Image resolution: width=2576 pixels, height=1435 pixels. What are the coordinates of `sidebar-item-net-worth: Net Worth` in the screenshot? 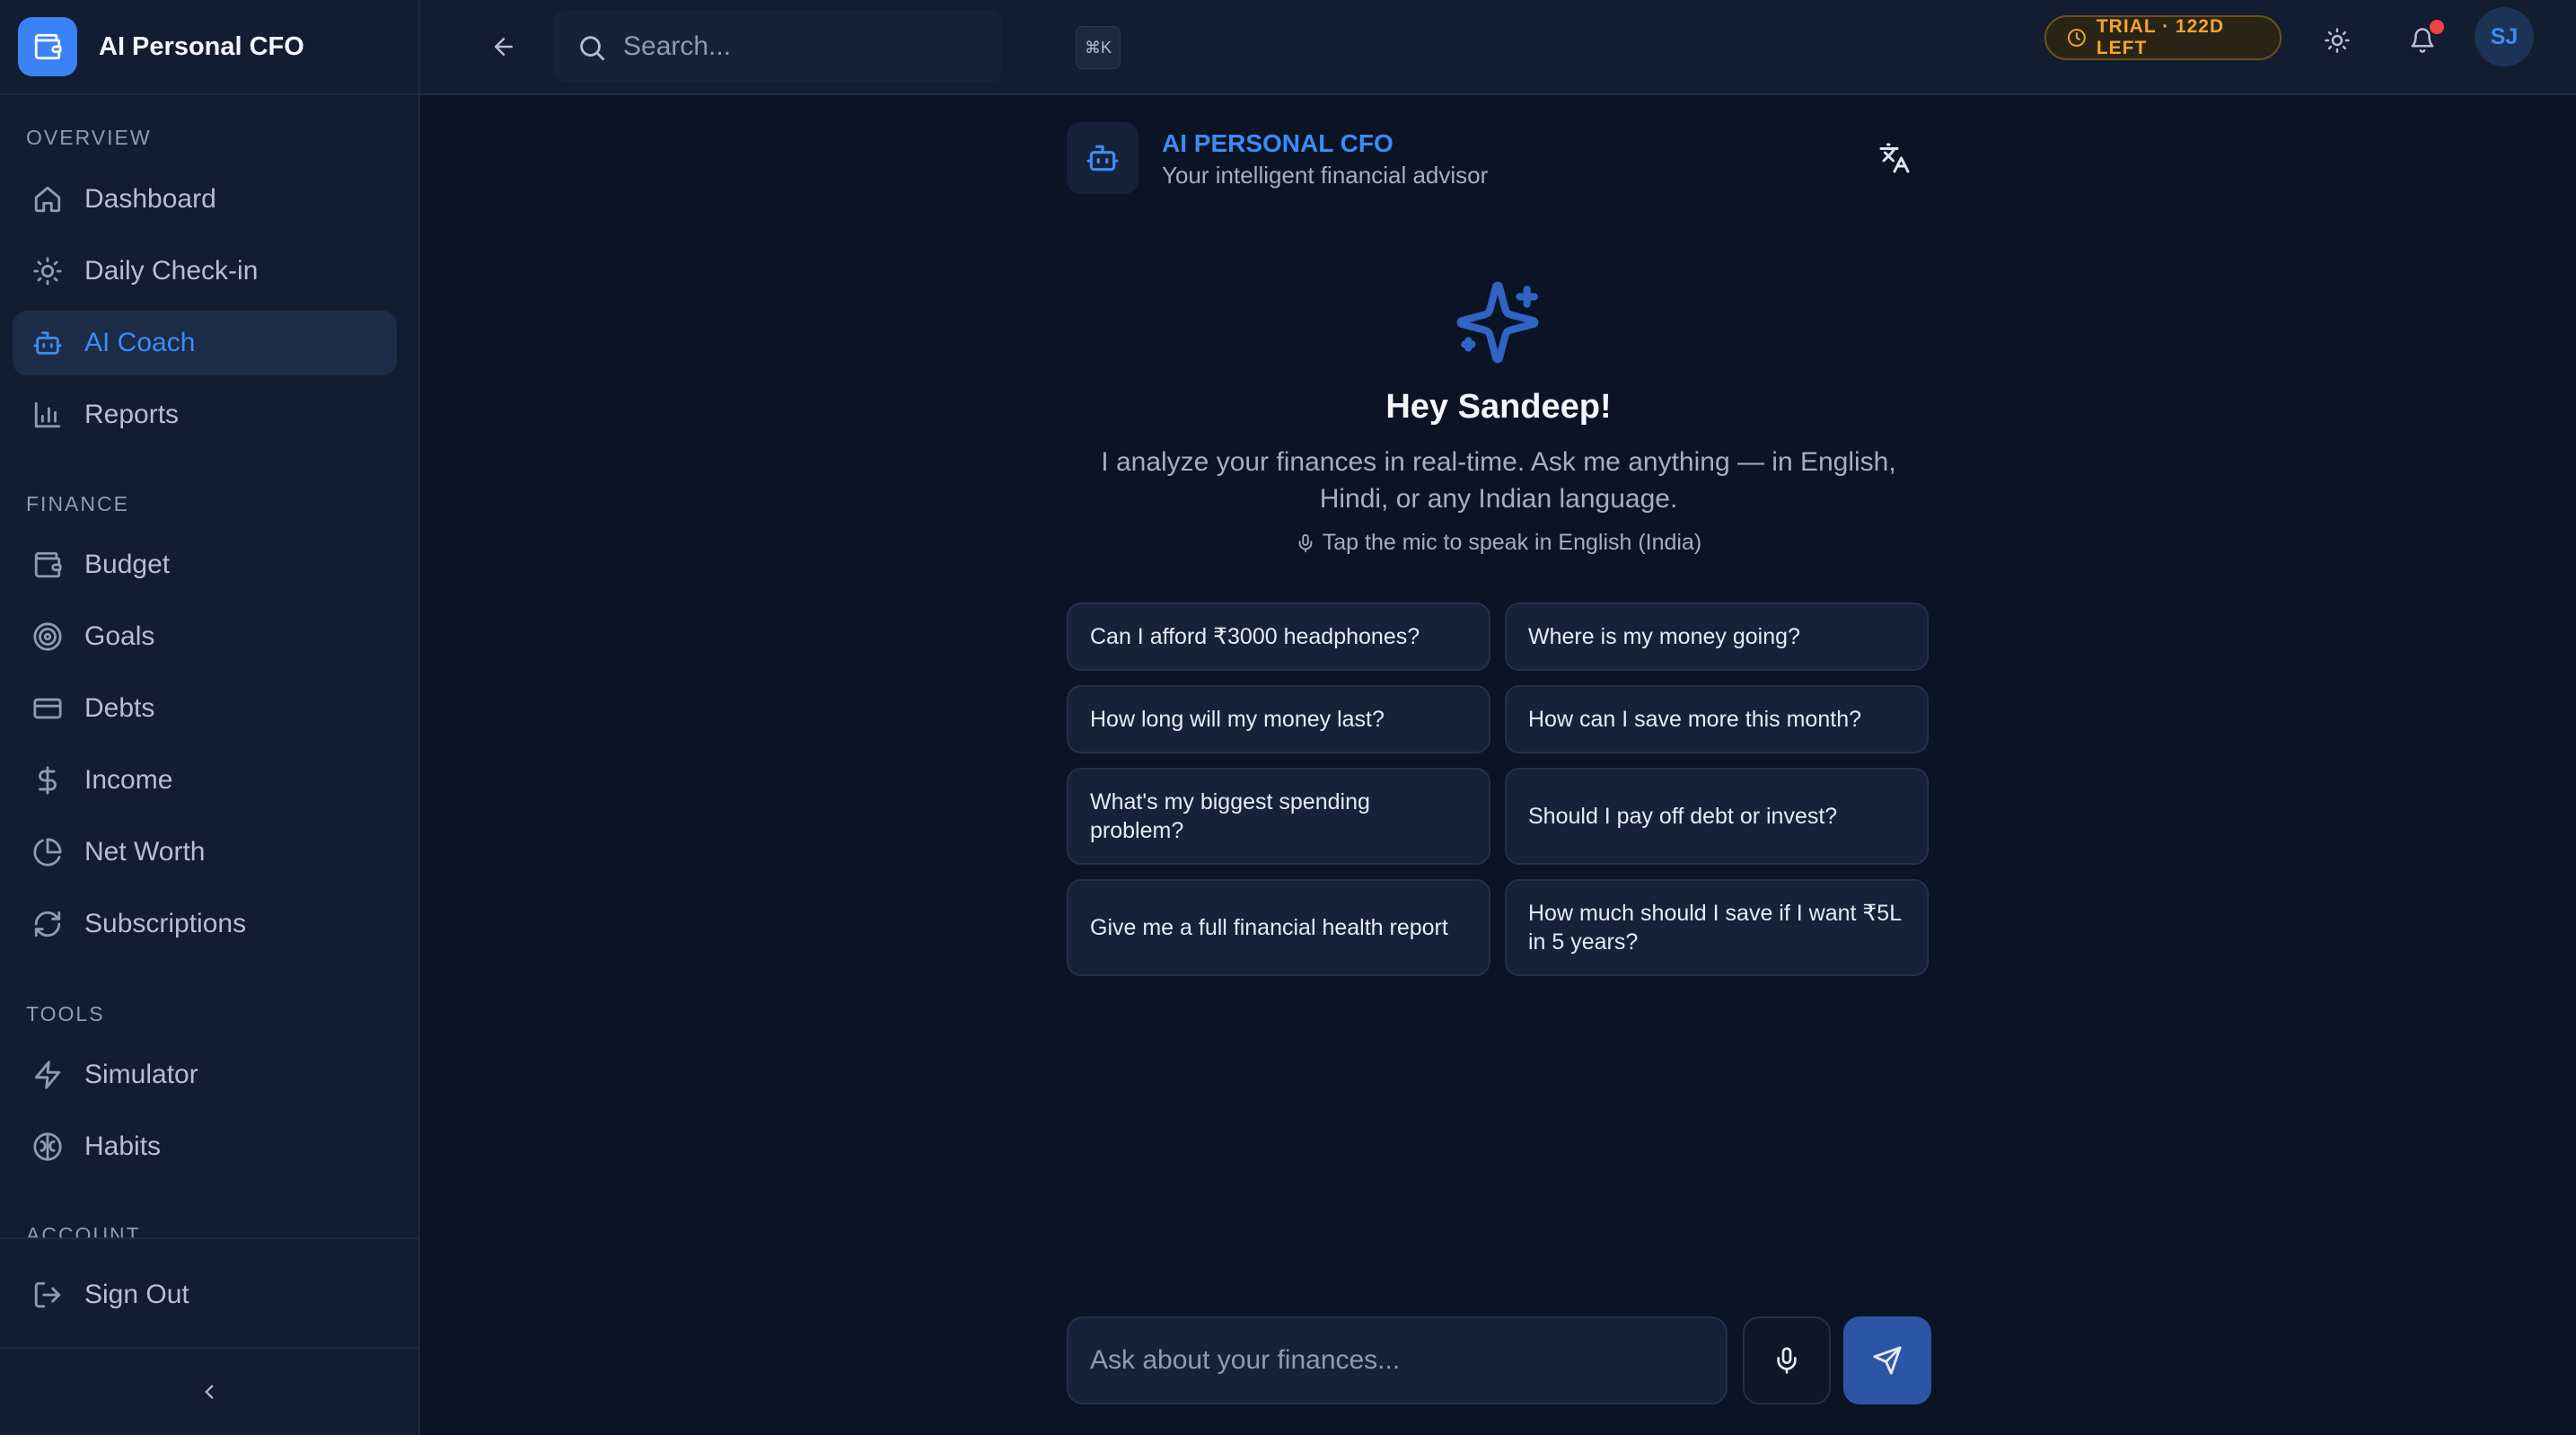 It's located at (205, 852).